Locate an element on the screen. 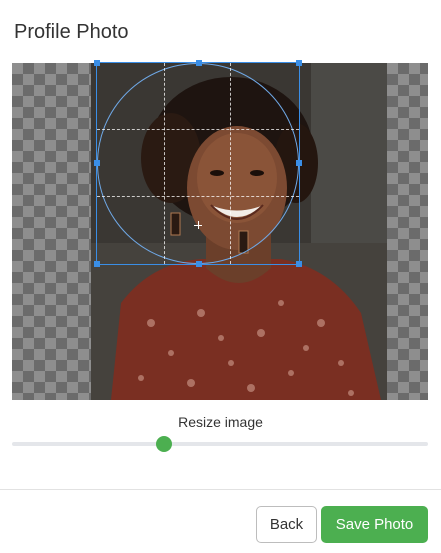 The height and width of the screenshot is (553, 441). transparent-margin is located at coordinates (407, 231).